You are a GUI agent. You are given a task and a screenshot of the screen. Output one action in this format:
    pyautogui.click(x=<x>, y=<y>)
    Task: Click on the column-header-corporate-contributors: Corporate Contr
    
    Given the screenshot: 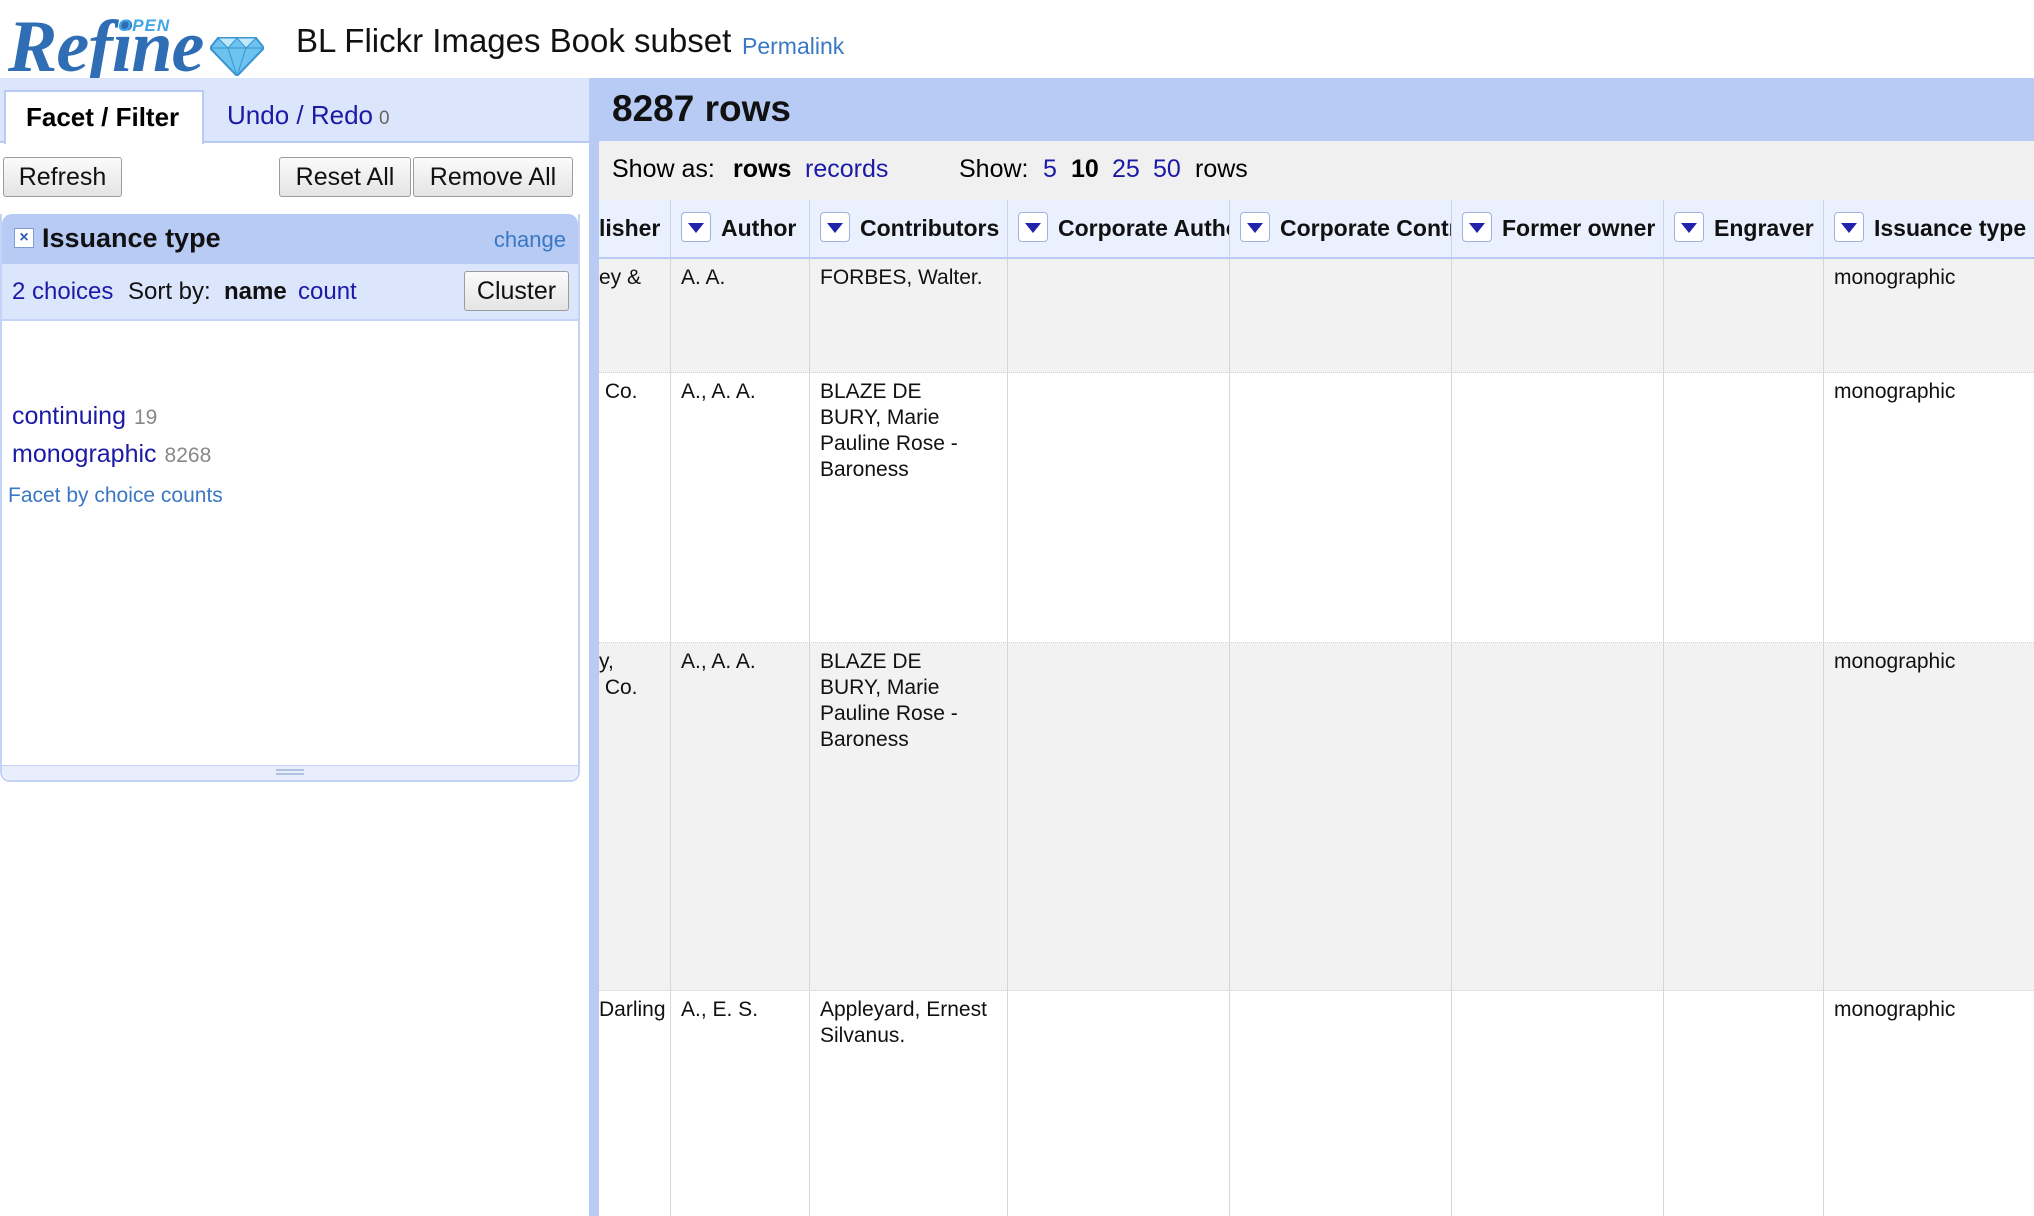 What is the action you would take?
    pyautogui.click(x=1341, y=228)
    